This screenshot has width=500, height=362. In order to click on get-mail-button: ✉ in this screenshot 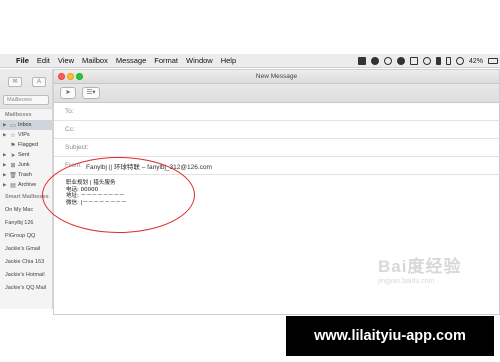, I will do `click(15, 82)`.